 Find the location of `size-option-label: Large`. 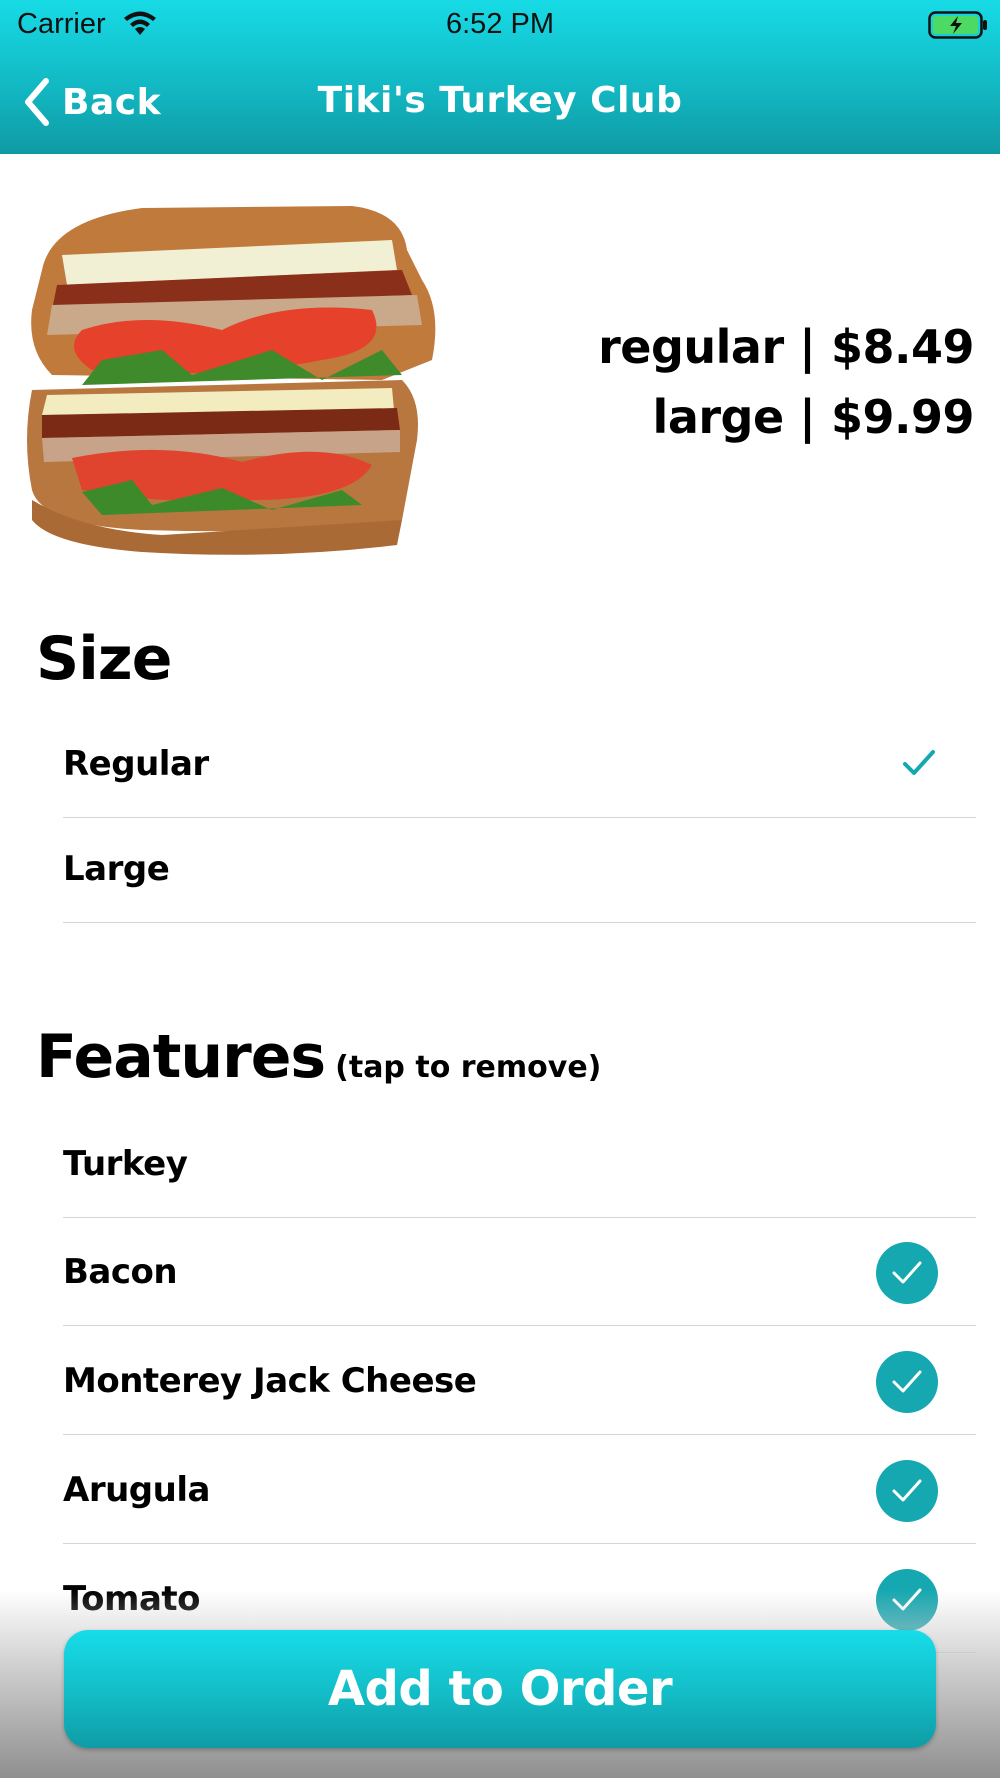

size-option-label: Large is located at coordinates (116, 868).